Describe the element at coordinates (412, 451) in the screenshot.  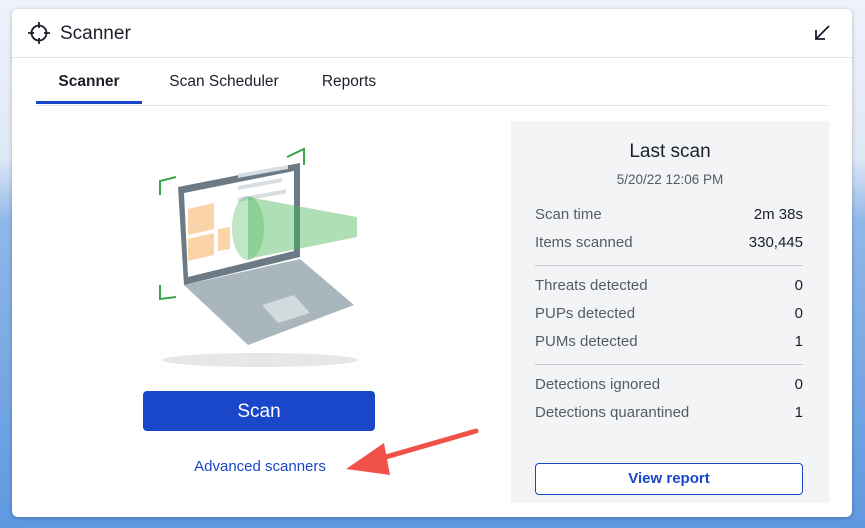
I see `red-arrow-pointer` at that location.